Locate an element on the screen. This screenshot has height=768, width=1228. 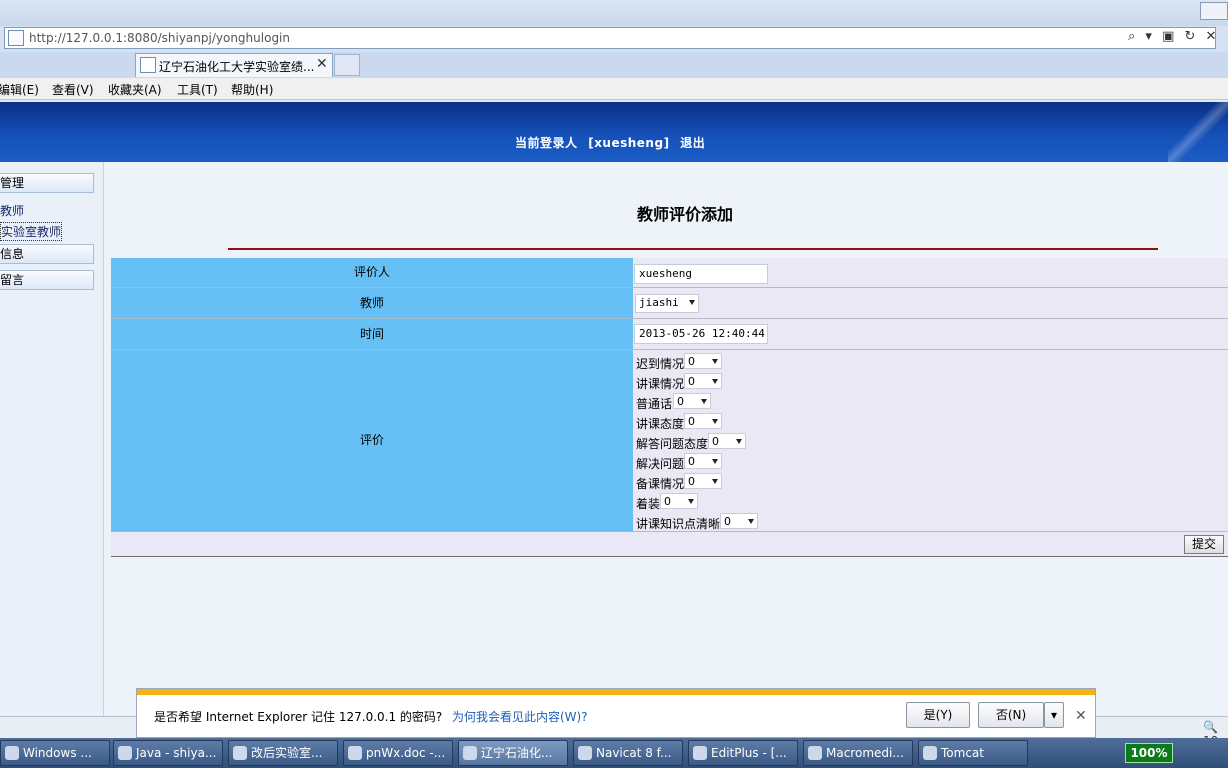
sidebar-link-teacher: 教师 is located at coordinates (12, 210).